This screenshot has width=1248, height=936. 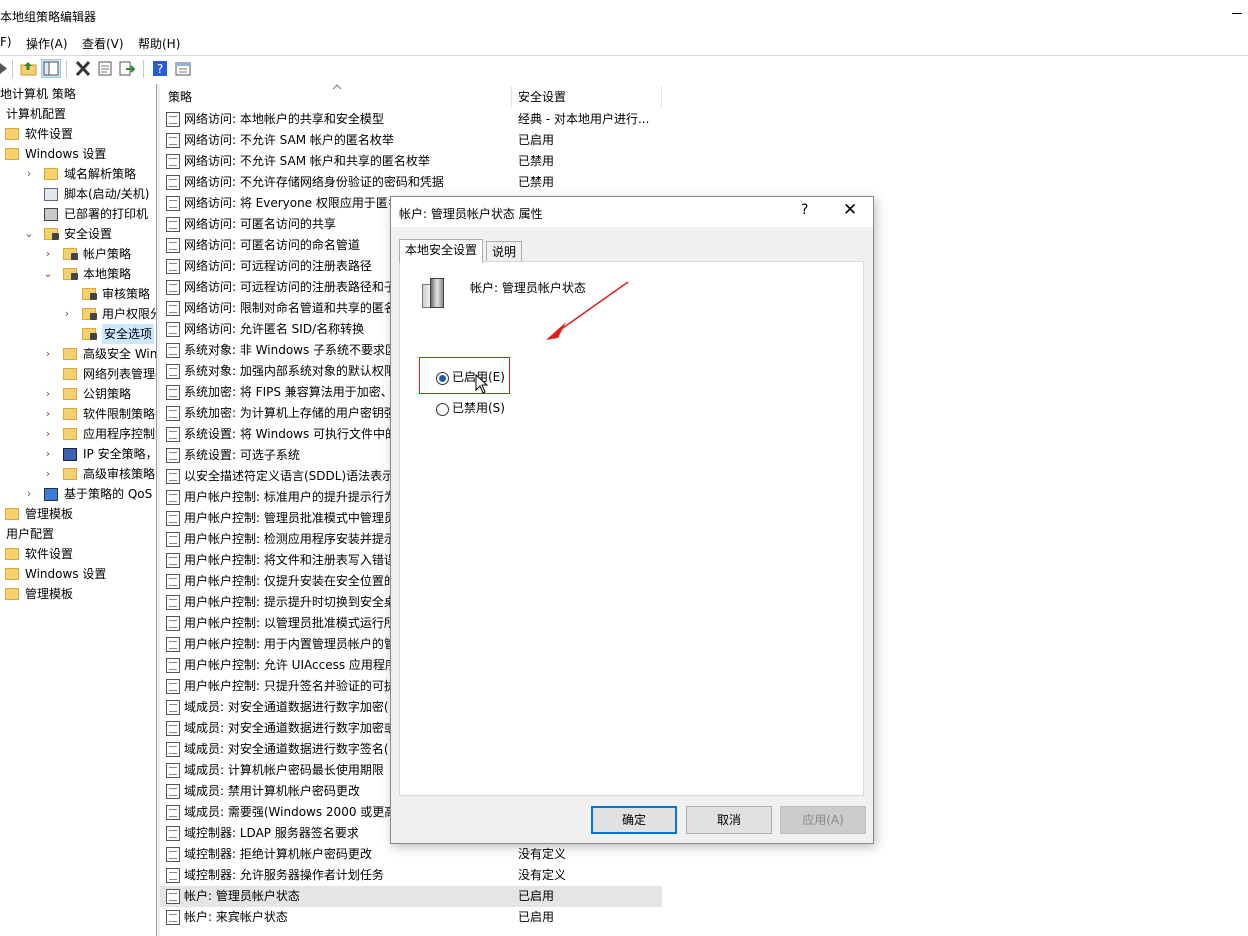 I want to click on policy-row: 网络访问: 不允许 SAM 帐户的匿名枚举 已启用, so click(x=411, y=140).